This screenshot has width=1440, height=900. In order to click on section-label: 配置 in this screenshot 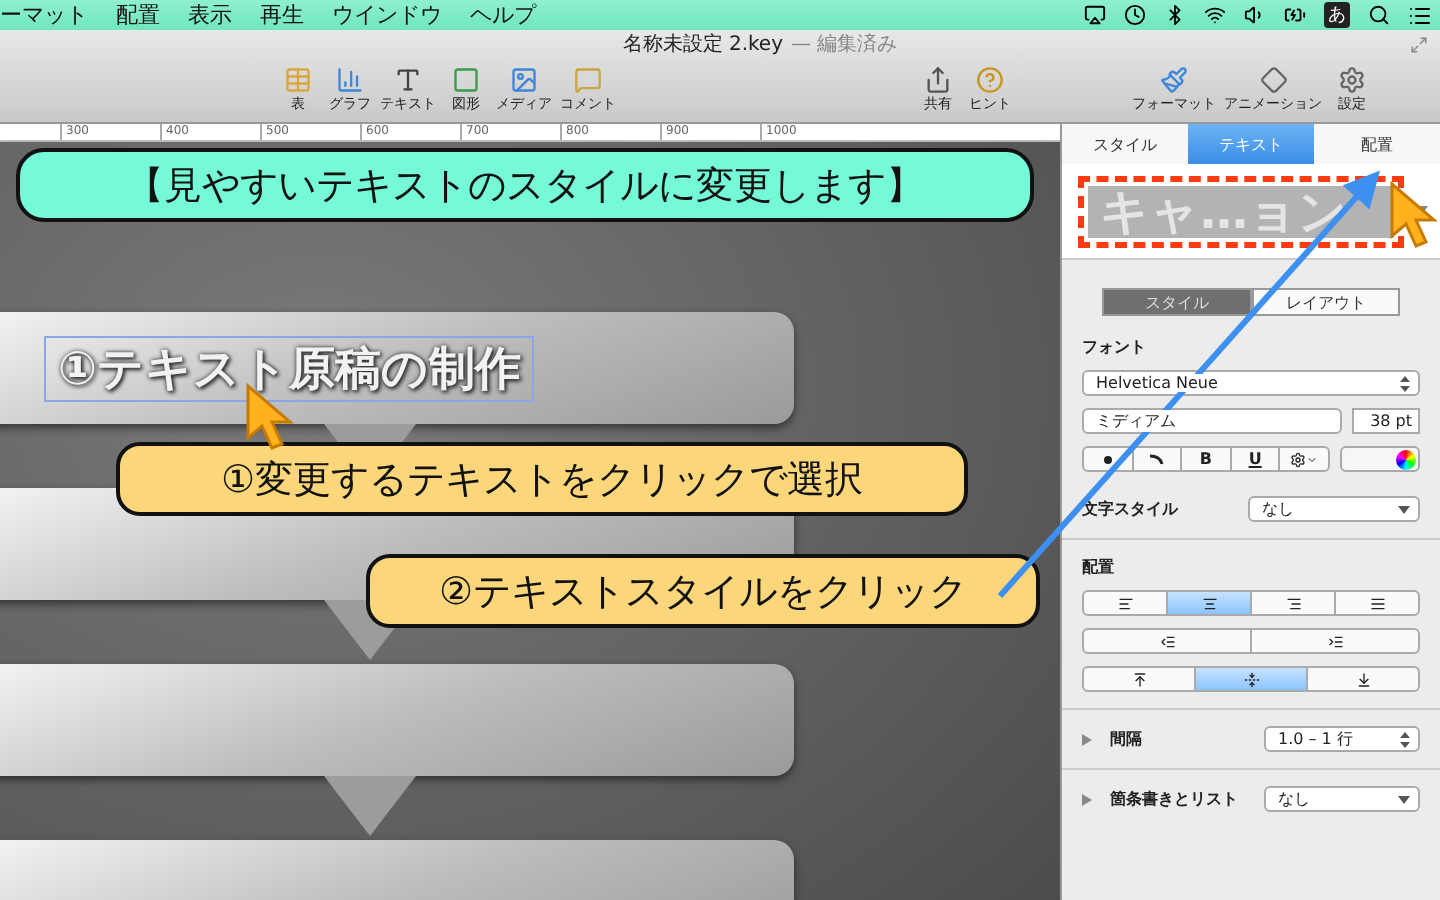, I will do `click(1099, 567)`.